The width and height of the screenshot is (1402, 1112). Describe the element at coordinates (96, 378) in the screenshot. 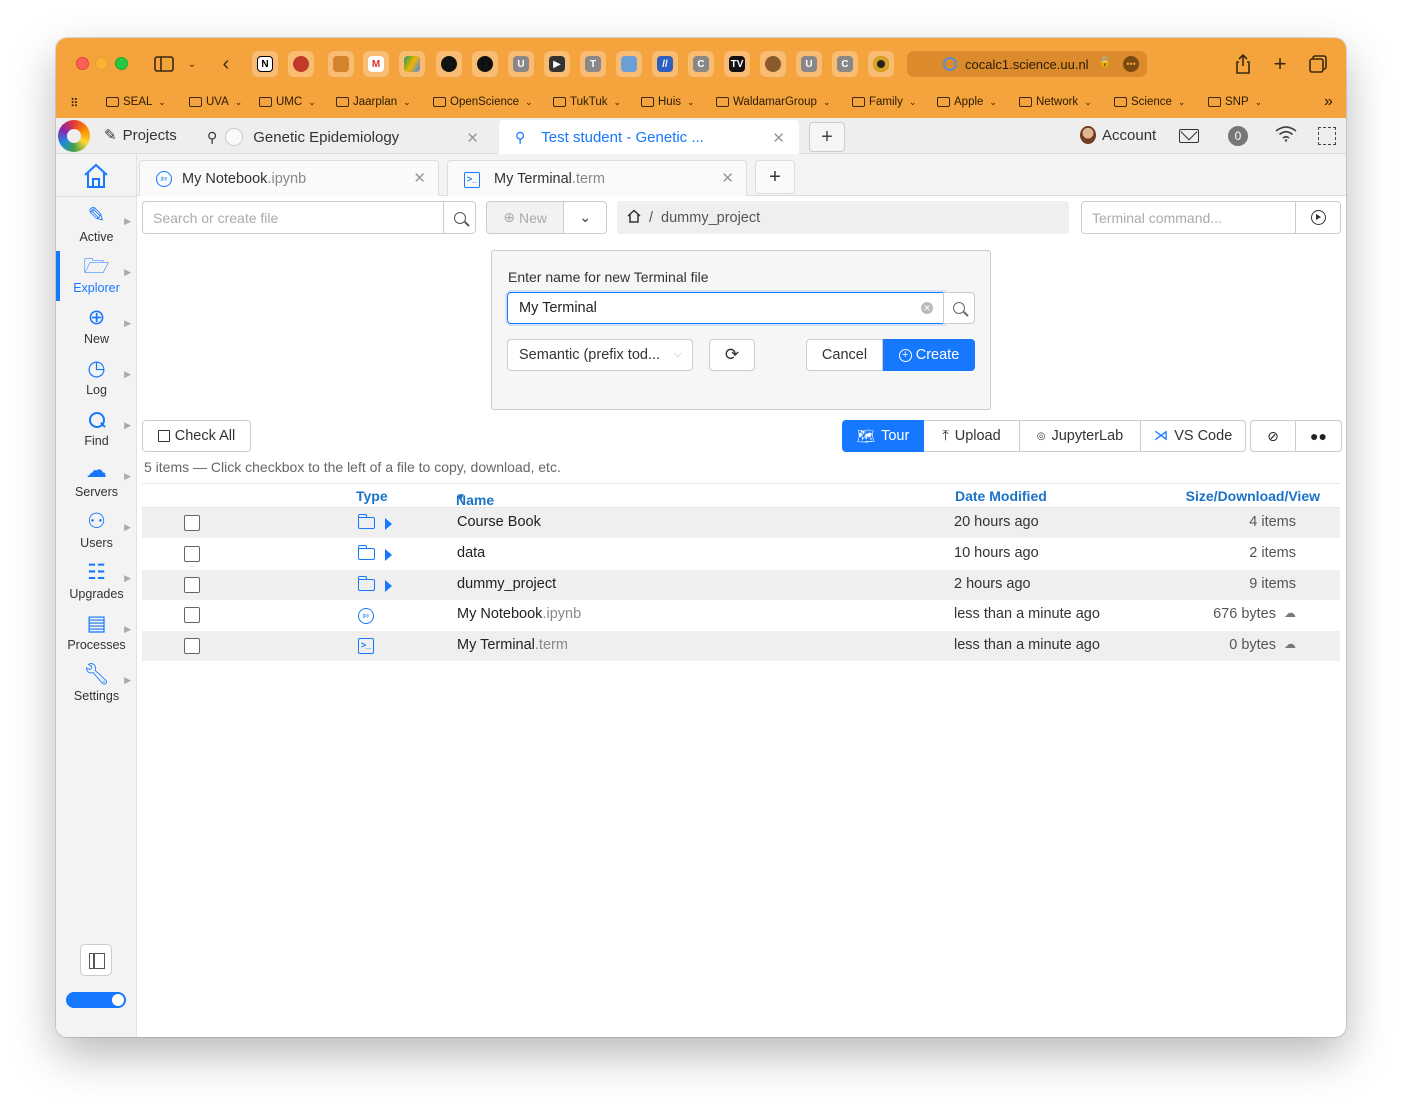

I see `sidebar-item-log: ◷ Log ▶` at that location.